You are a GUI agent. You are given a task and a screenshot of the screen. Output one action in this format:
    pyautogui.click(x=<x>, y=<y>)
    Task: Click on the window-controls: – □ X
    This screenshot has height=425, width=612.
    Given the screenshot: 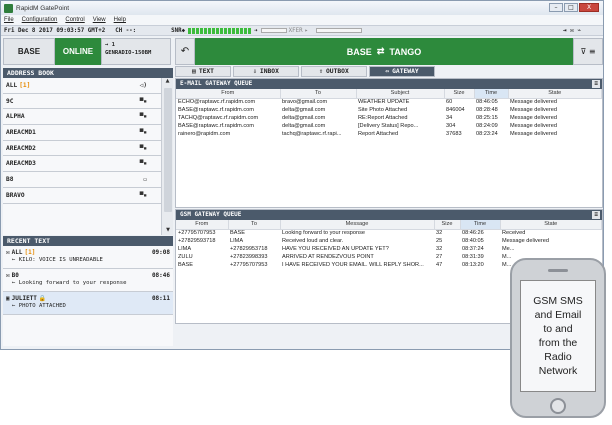 What is the action you would take?
    pyautogui.click(x=574, y=7)
    